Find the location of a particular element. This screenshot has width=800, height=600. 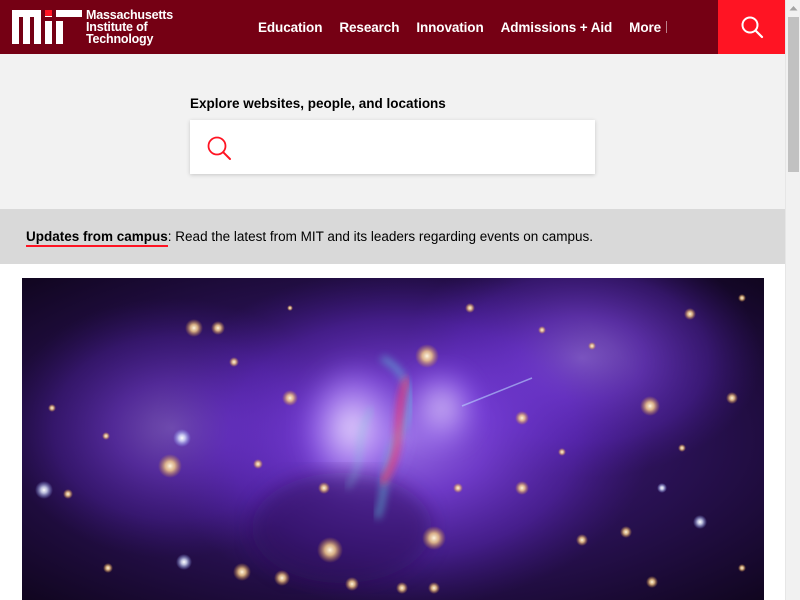

scroll-up-arrow is located at coordinates (793, 7).